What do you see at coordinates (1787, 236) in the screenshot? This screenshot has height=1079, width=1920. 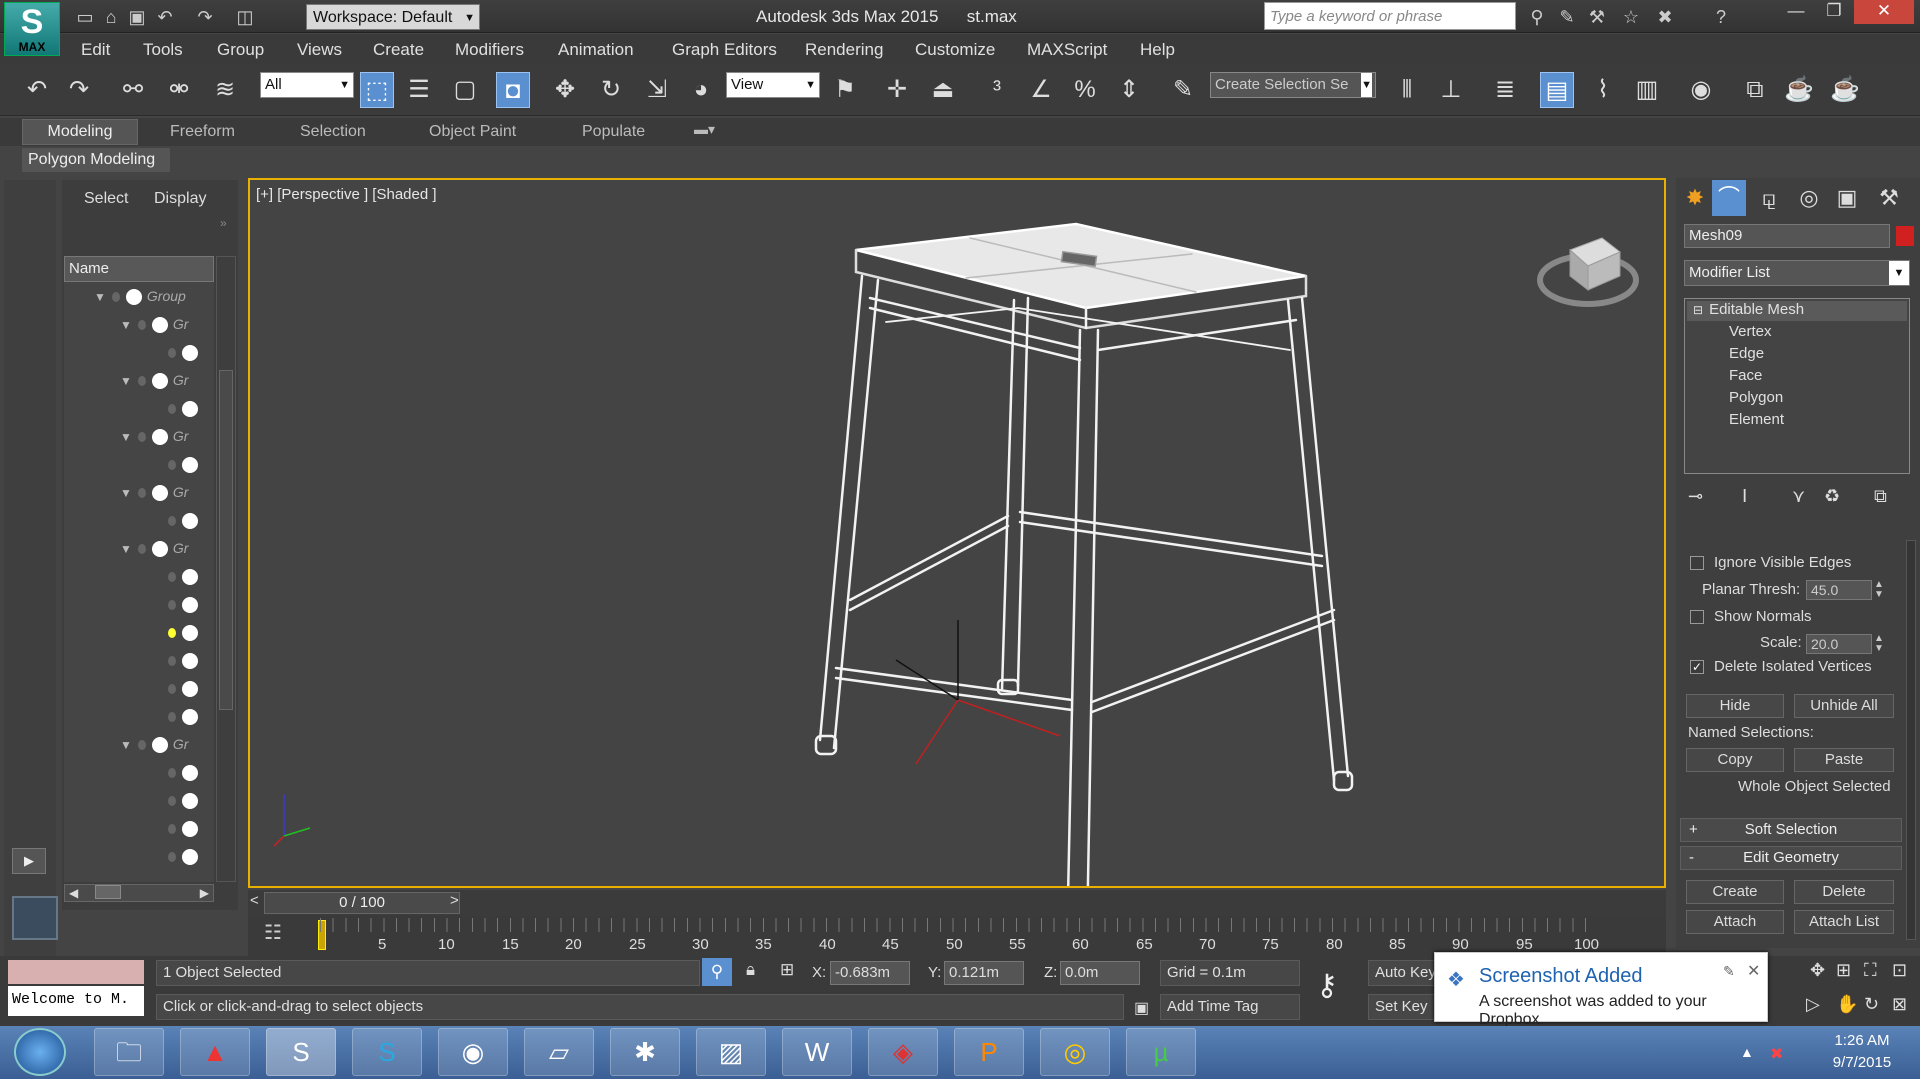 I see `object-name-field: Mesh09` at bounding box center [1787, 236].